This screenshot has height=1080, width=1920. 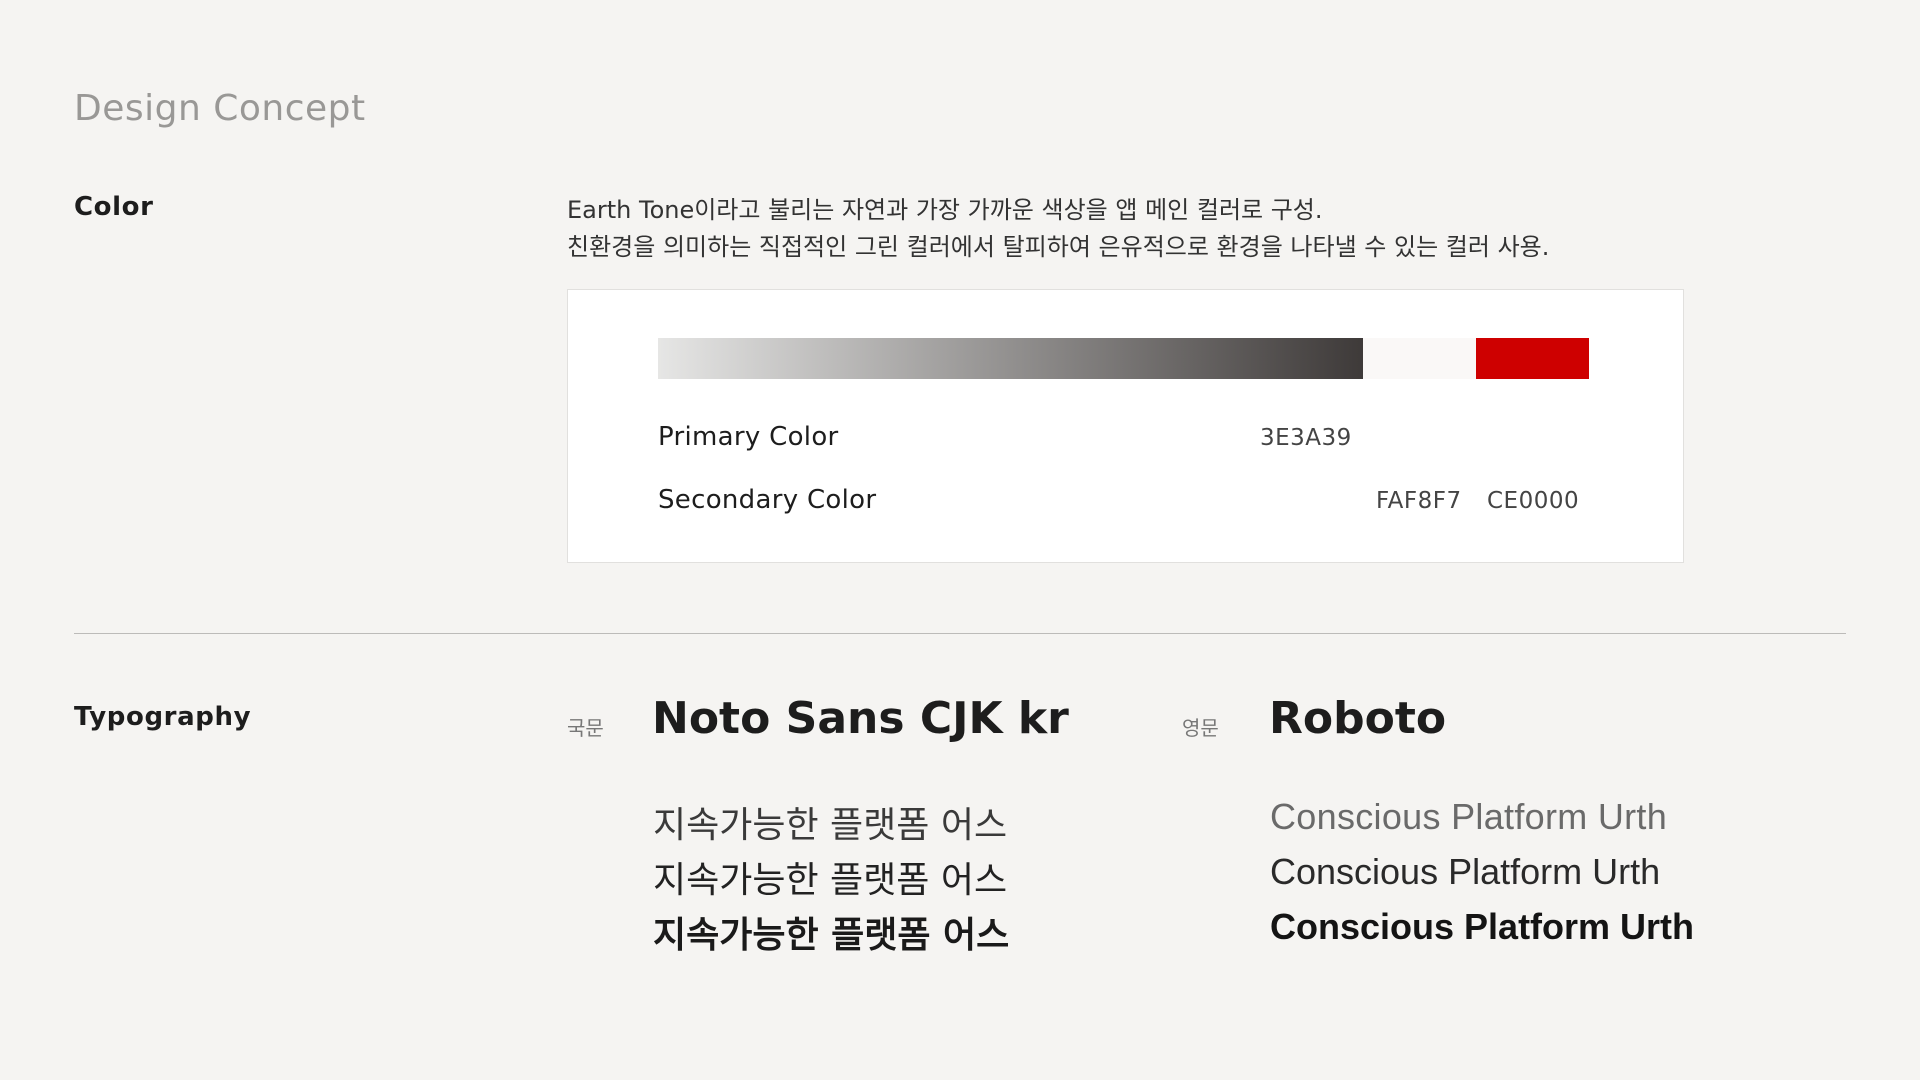 I want to click on typography-section-label: Typography, so click(x=163, y=717).